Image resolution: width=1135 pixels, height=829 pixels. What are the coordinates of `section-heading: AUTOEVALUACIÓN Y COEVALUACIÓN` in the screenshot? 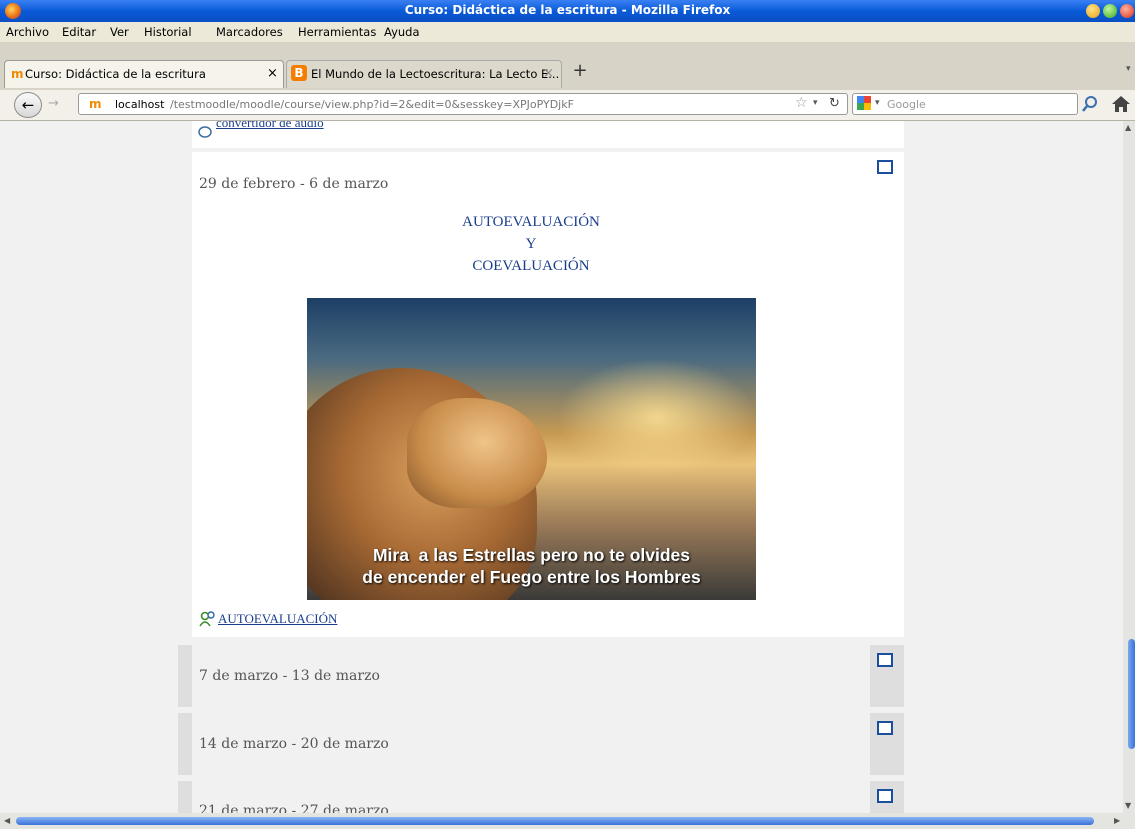 It's located at (531, 244).